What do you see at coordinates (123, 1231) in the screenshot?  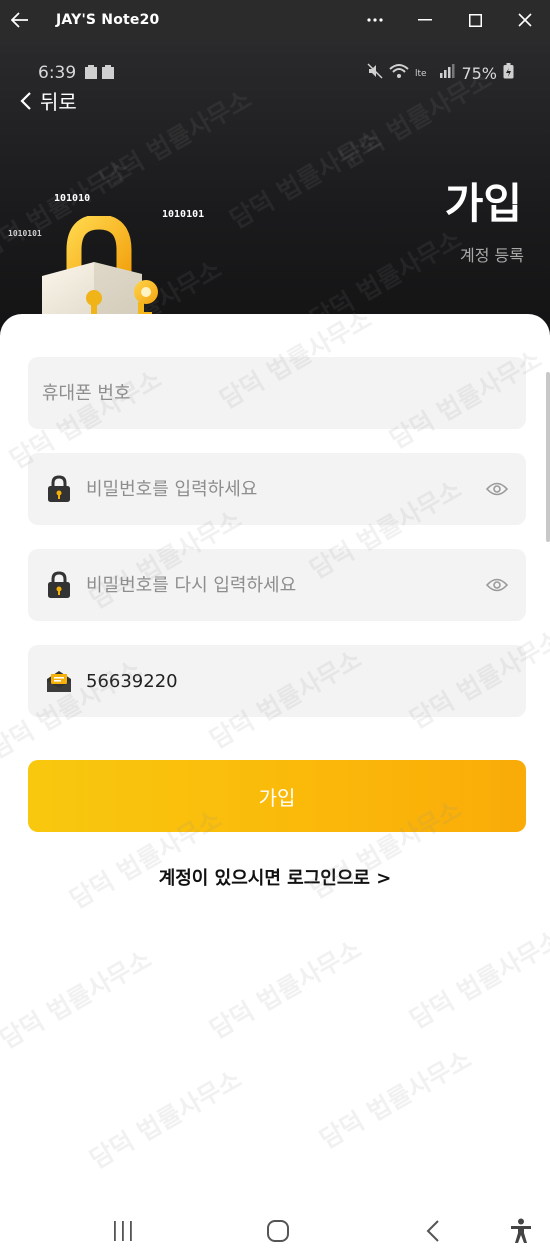 I see `recent-apps-icon` at bounding box center [123, 1231].